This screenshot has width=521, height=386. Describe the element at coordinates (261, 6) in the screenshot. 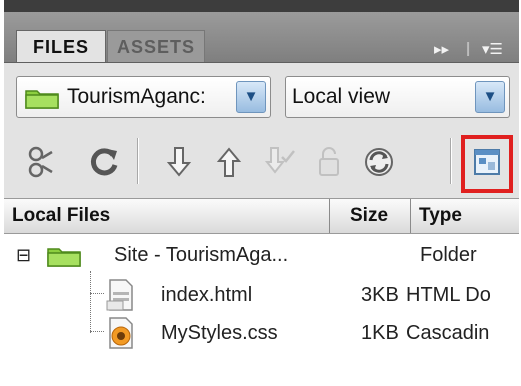

I see `panel-top-strip` at that location.